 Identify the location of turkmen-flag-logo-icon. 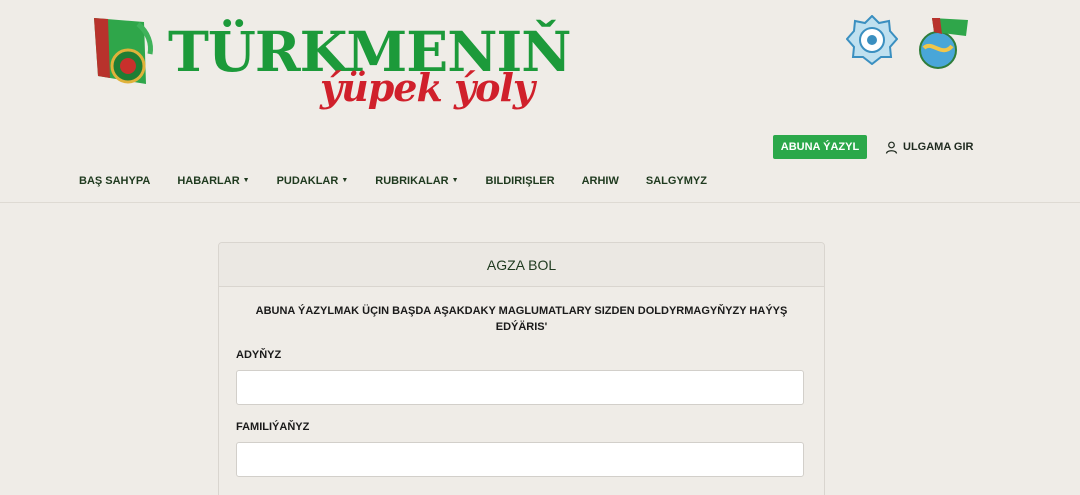
(123, 51).